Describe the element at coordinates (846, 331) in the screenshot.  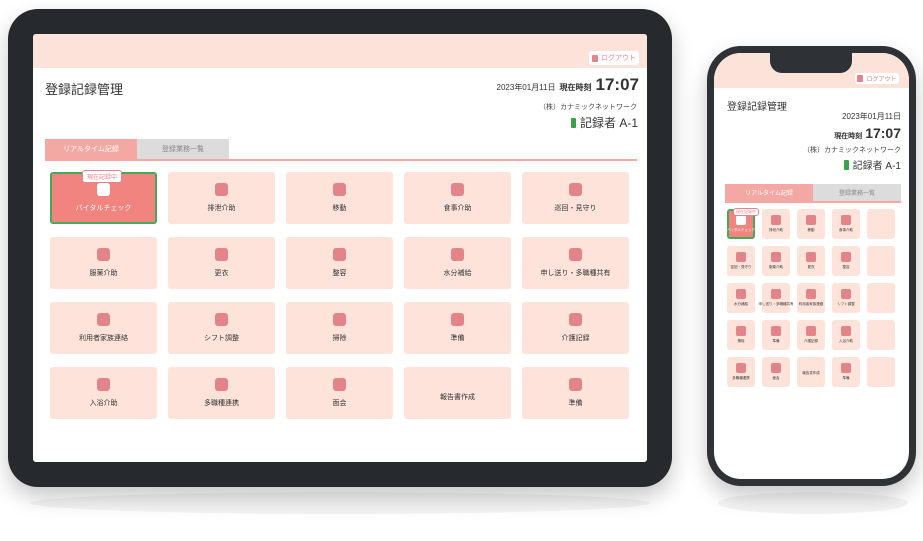
I see `bath-icon` at that location.